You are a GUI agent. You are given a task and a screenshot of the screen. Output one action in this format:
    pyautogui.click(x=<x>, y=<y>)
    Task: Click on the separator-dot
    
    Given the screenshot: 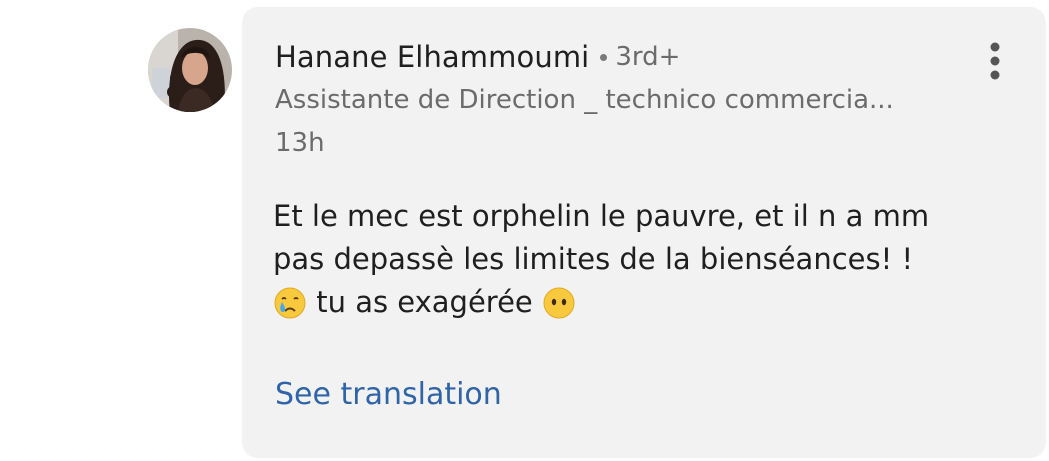 What is the action you would take?
    pyautogui.click(x=604, y=57)
    